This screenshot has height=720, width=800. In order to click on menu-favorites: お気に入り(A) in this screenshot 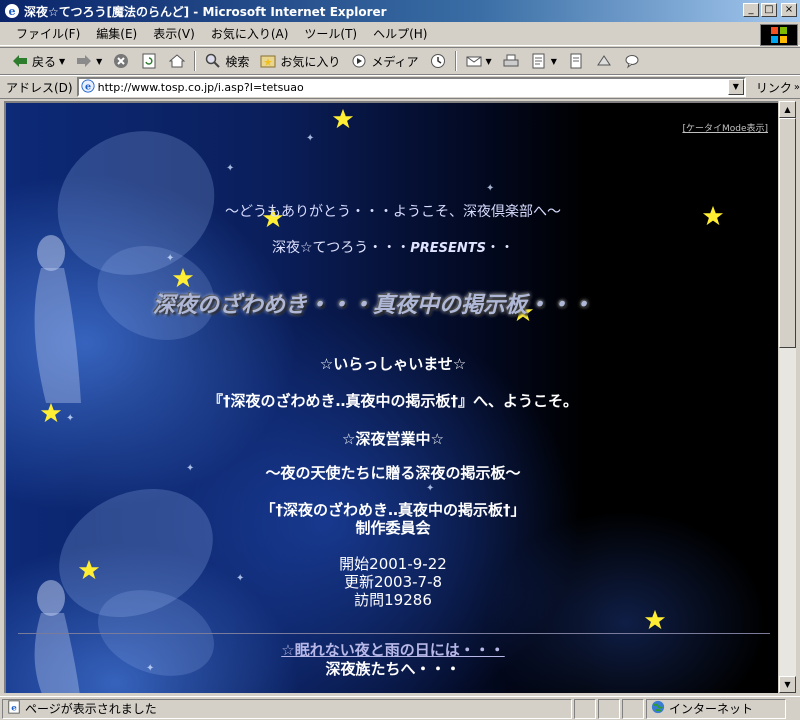, I will do `click(250, 33)`.